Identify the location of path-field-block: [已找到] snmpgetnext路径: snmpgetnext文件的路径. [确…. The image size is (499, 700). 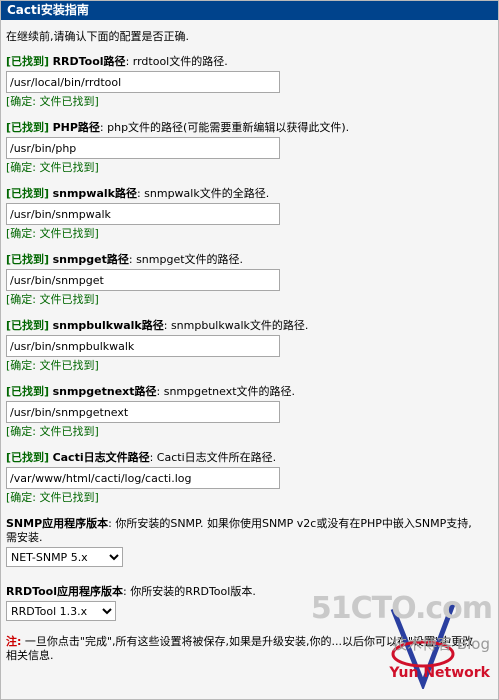
(249, 412).